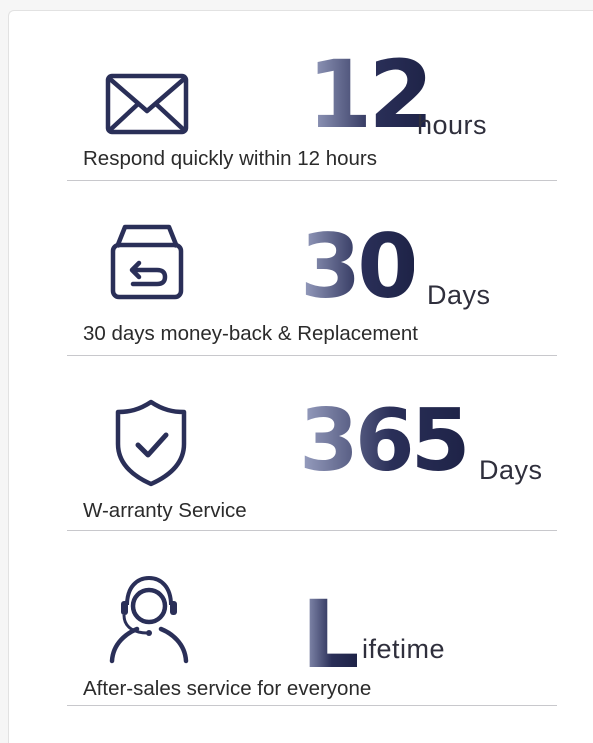 This screenshot has height=743, width=593. What do you see at coordinates (147, 104) in the screenshot?
I see `mail-envelope-icon` at bounding box center [147, 104].